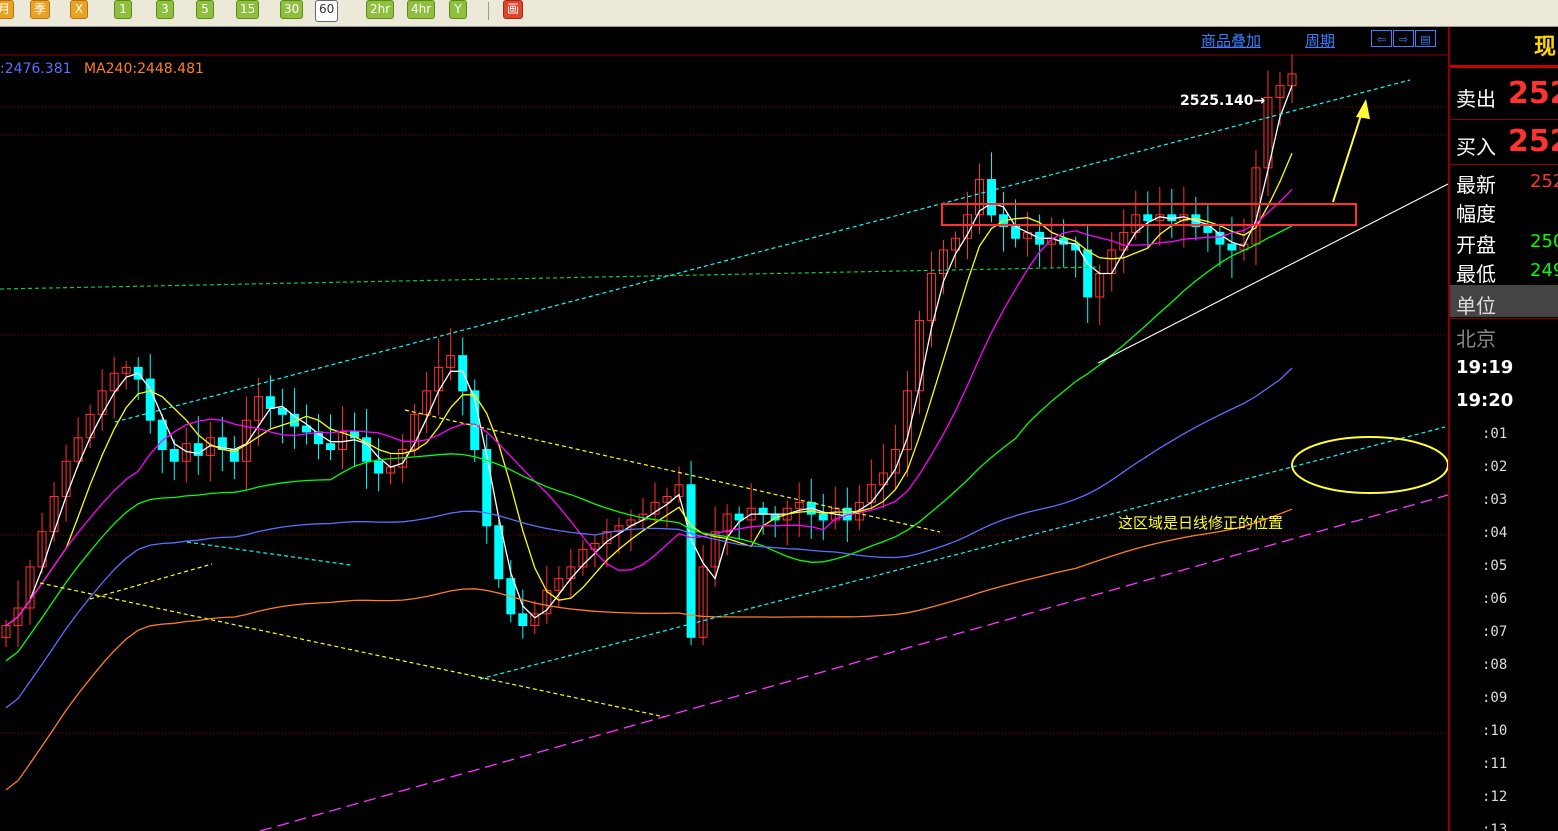  Describe the element at coordinates (1363, 109) in the screenshot. I see `up-arrow-head` at that location.